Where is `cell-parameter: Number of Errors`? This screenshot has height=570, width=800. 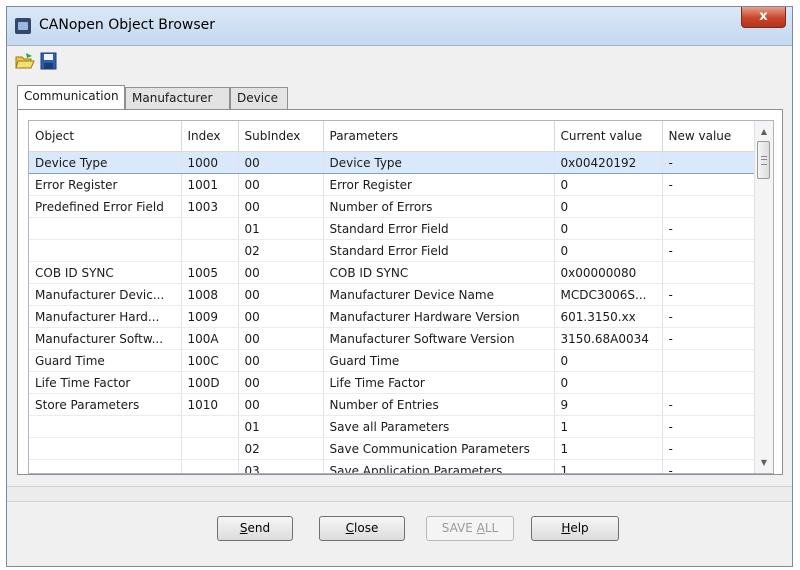 cell-parameter: Number of Errors is located at coordinates (439, 206).